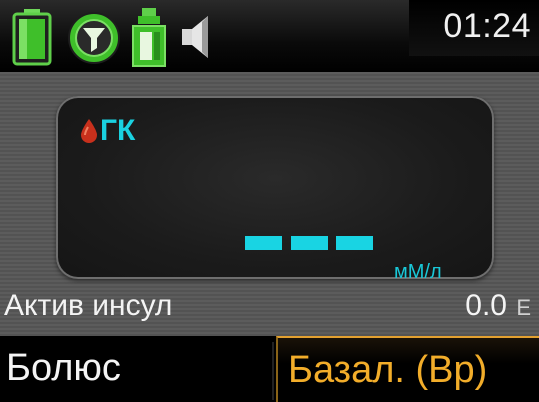 This screenshot has height=402, width=539. What do you see at coordinates (94, 38) in the screenshot?
I see `cgm-sensor-icon` at bounding box center [94, 38].